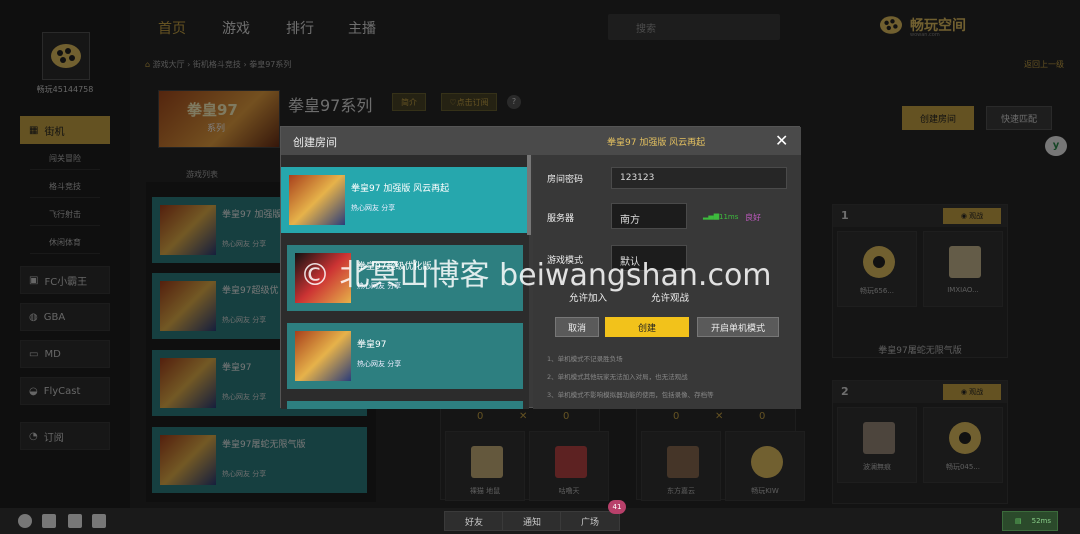 The width and height of the screenshot is (1080, 534). Describe the element at coordinates (617, 507) in the screenshot. I see `unread-badge: 41` at that location.